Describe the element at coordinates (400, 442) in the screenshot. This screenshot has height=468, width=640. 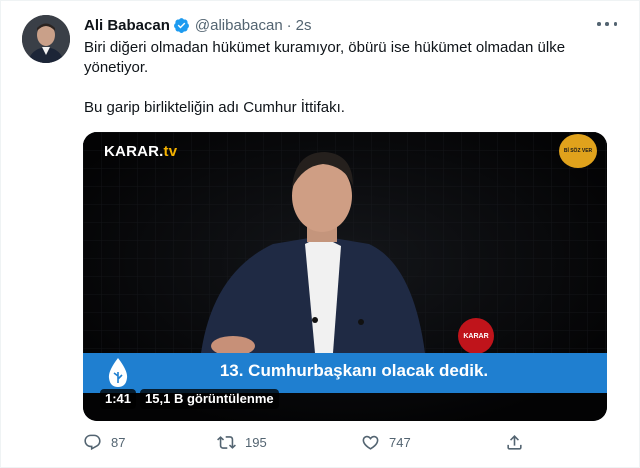
I see `like-count: 747` at that location.